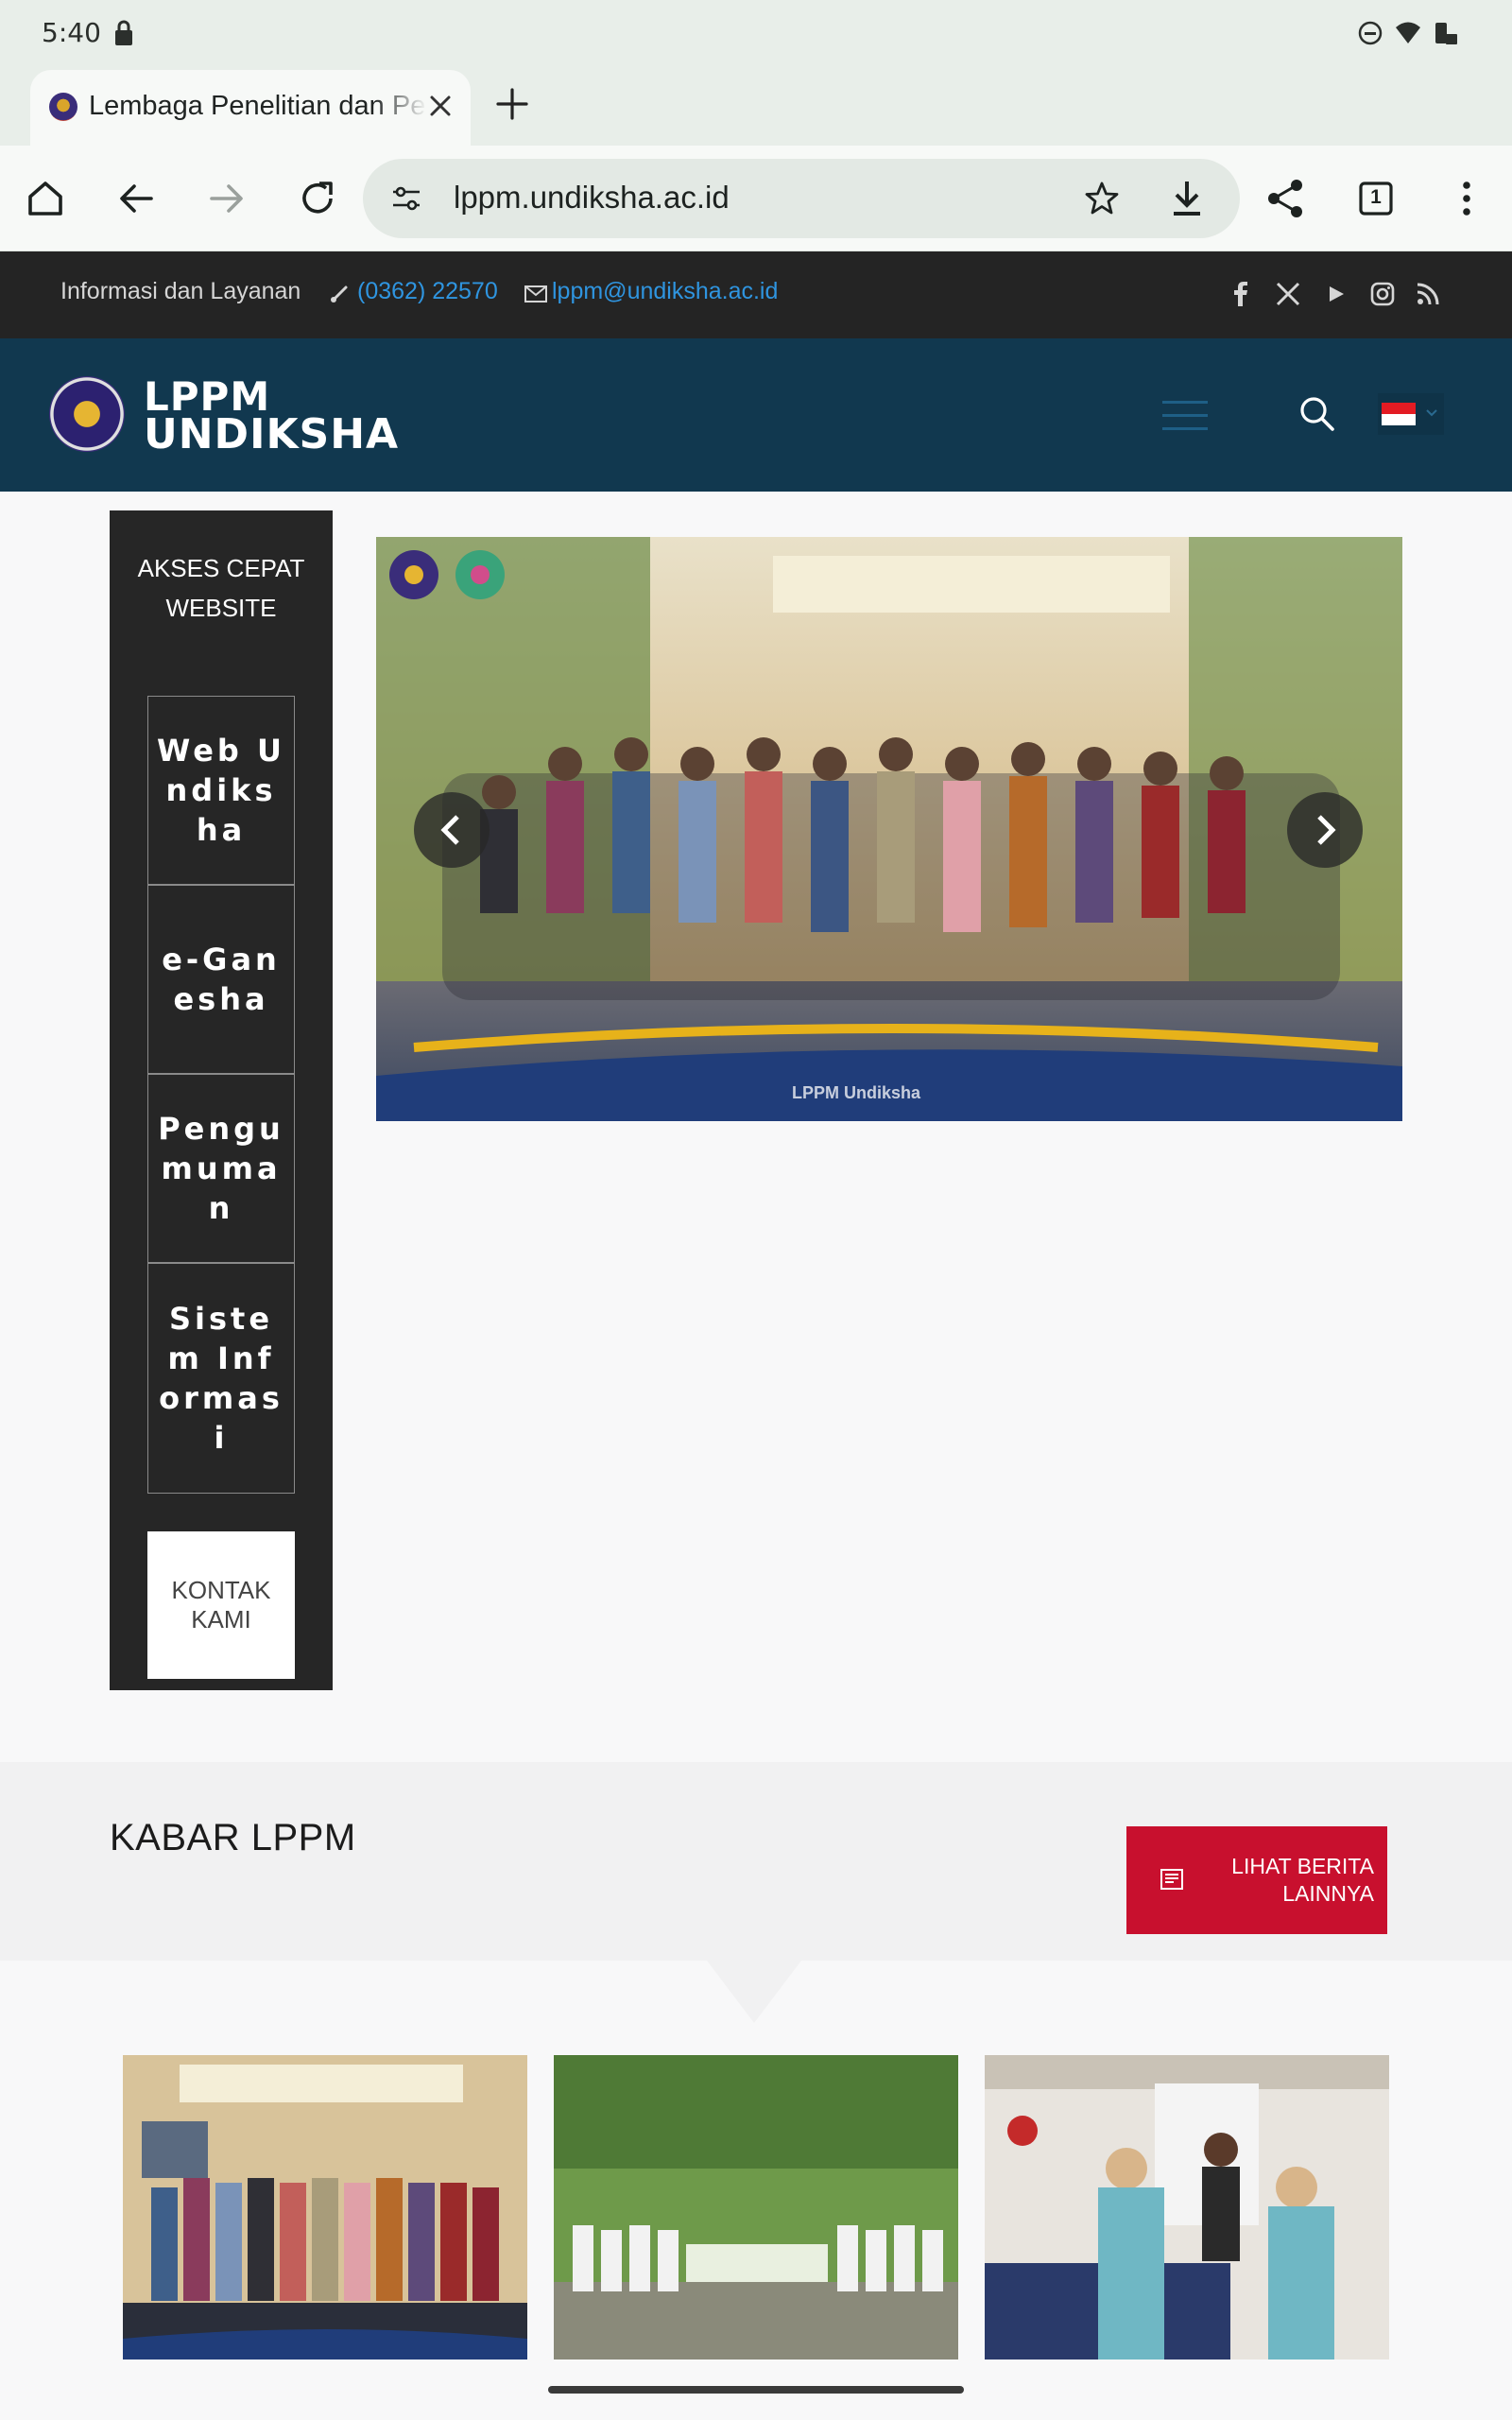 The width and height of the screenshot is (1512, 2420). I want to click on phone-icon, so click(339, 293).